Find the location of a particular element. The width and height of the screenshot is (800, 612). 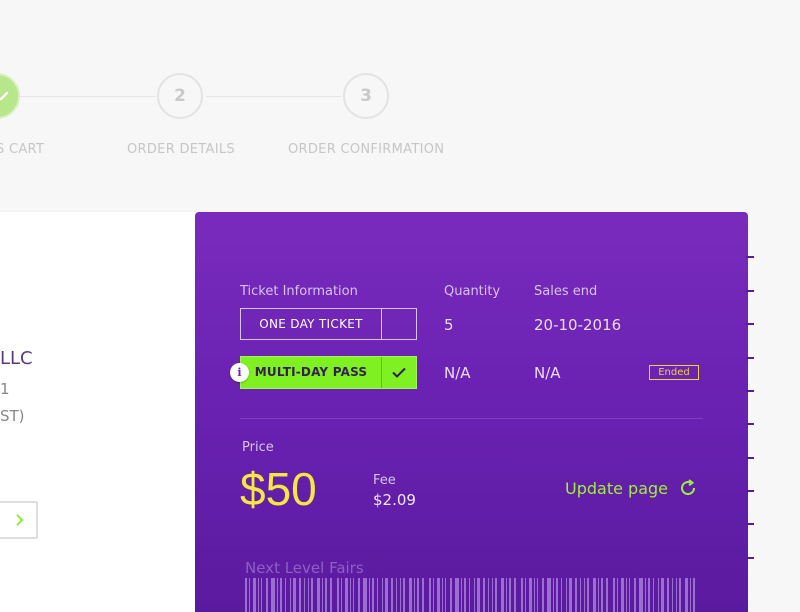

header-quantity: Quantity is located at coordinates (472, 291).